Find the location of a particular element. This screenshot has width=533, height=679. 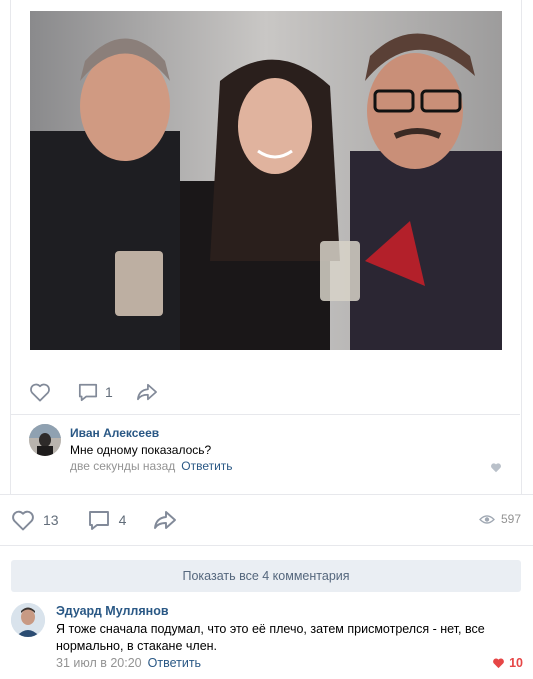

comment-meta: две секунды назад Ответить is located at coordinates (151, 466).